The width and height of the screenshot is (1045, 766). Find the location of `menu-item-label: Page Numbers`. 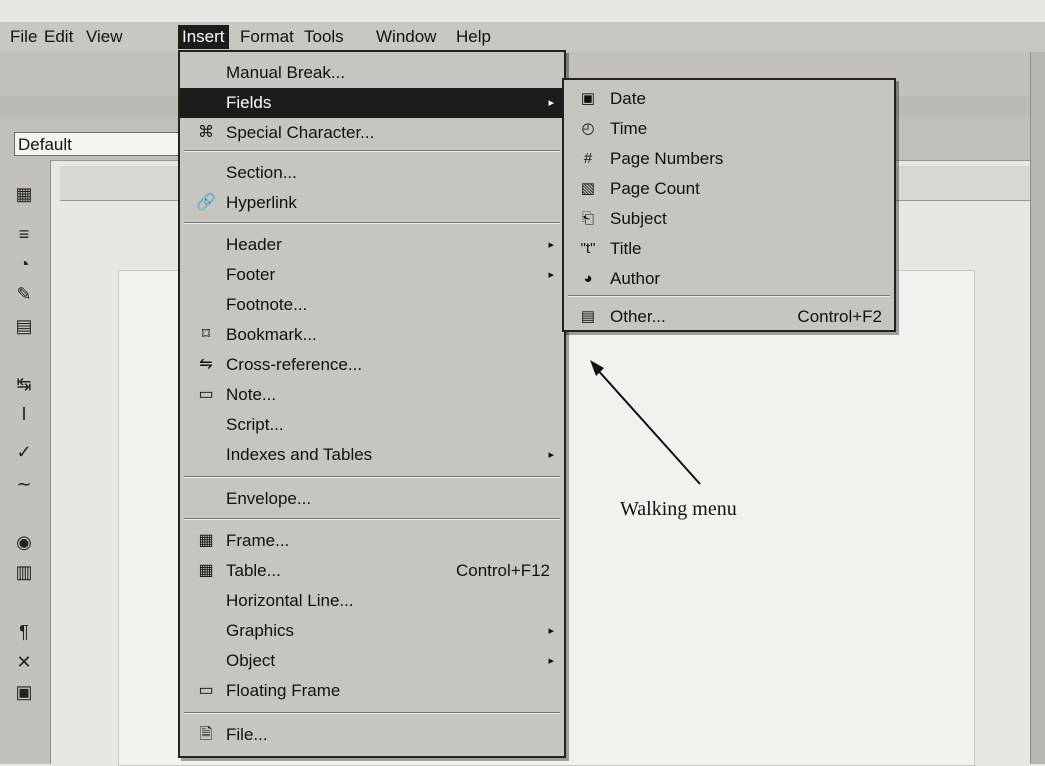

menu-item-label: Page Numbers is located at coordinates (667, 158).